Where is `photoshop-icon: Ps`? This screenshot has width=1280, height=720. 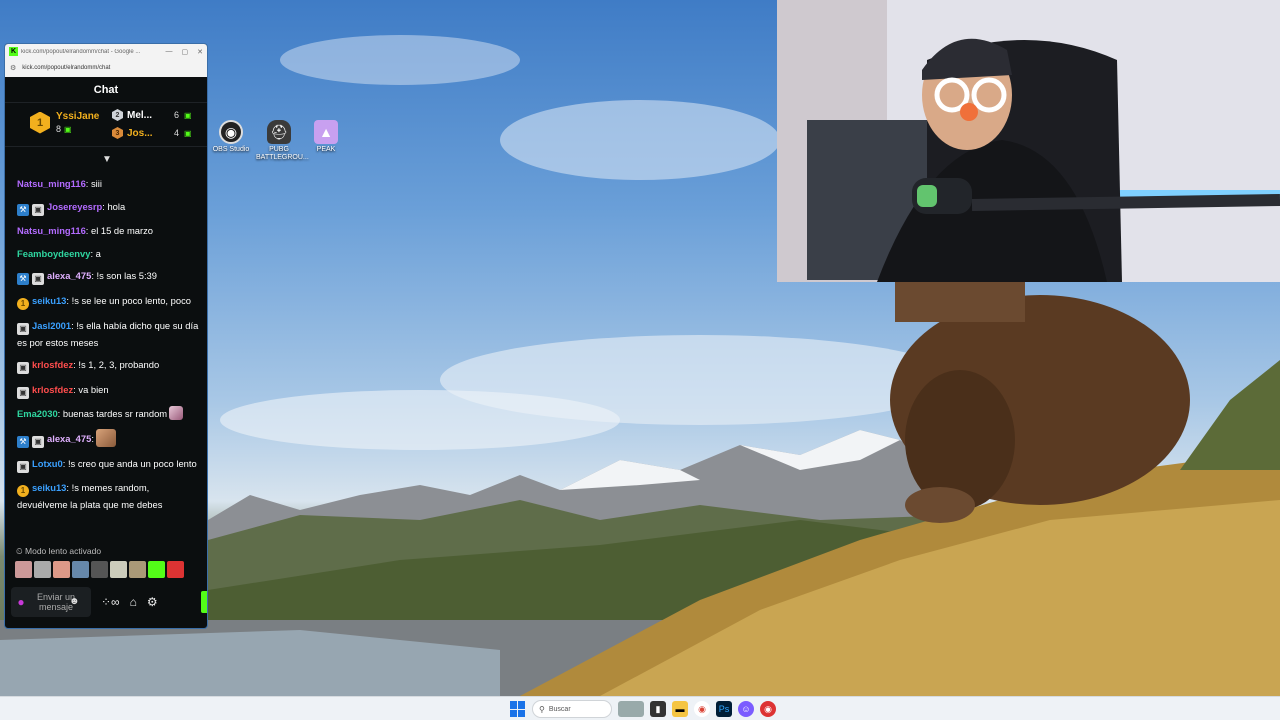
photoshop-icon: Ps is located at coordinates (724, 709).